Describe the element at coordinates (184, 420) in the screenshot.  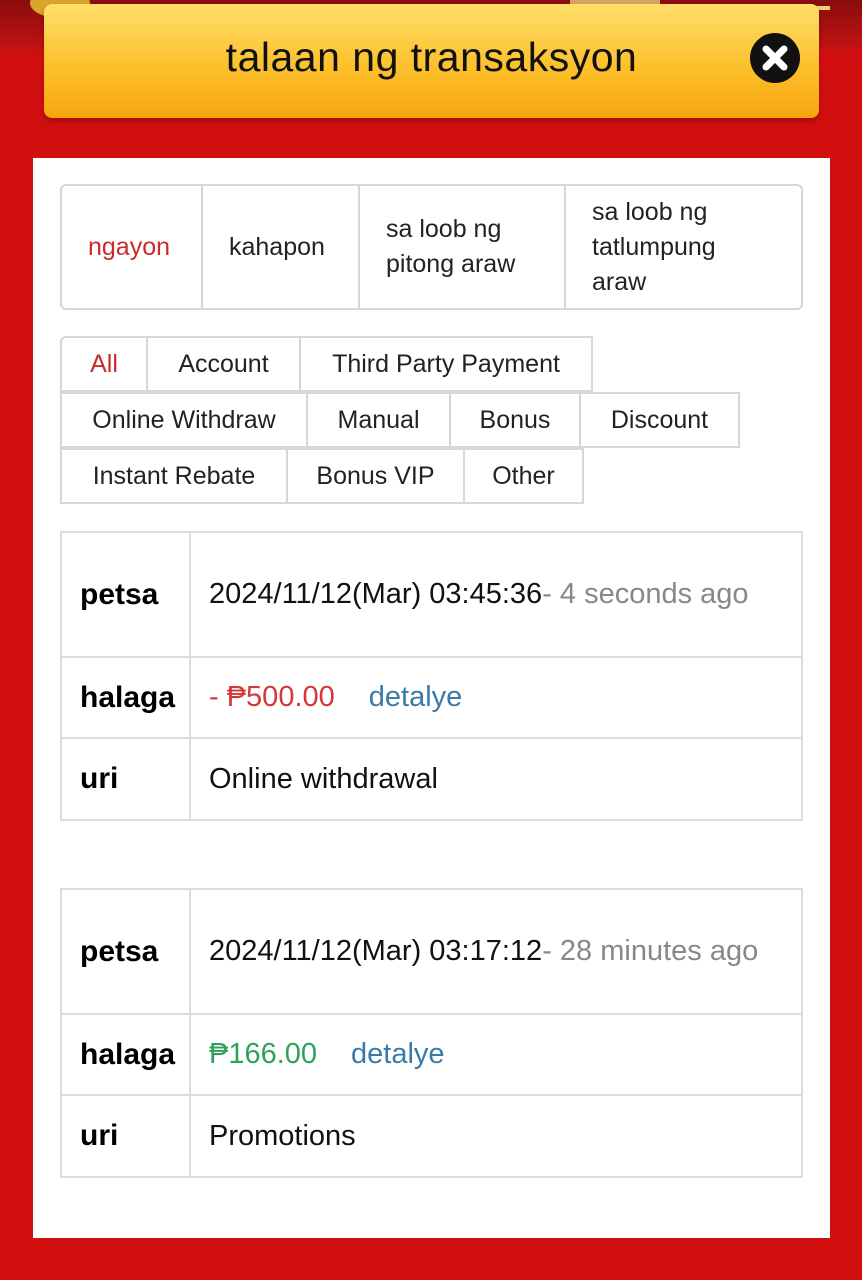
I see `category-online-withdraw: Online Withdraw` at that location.